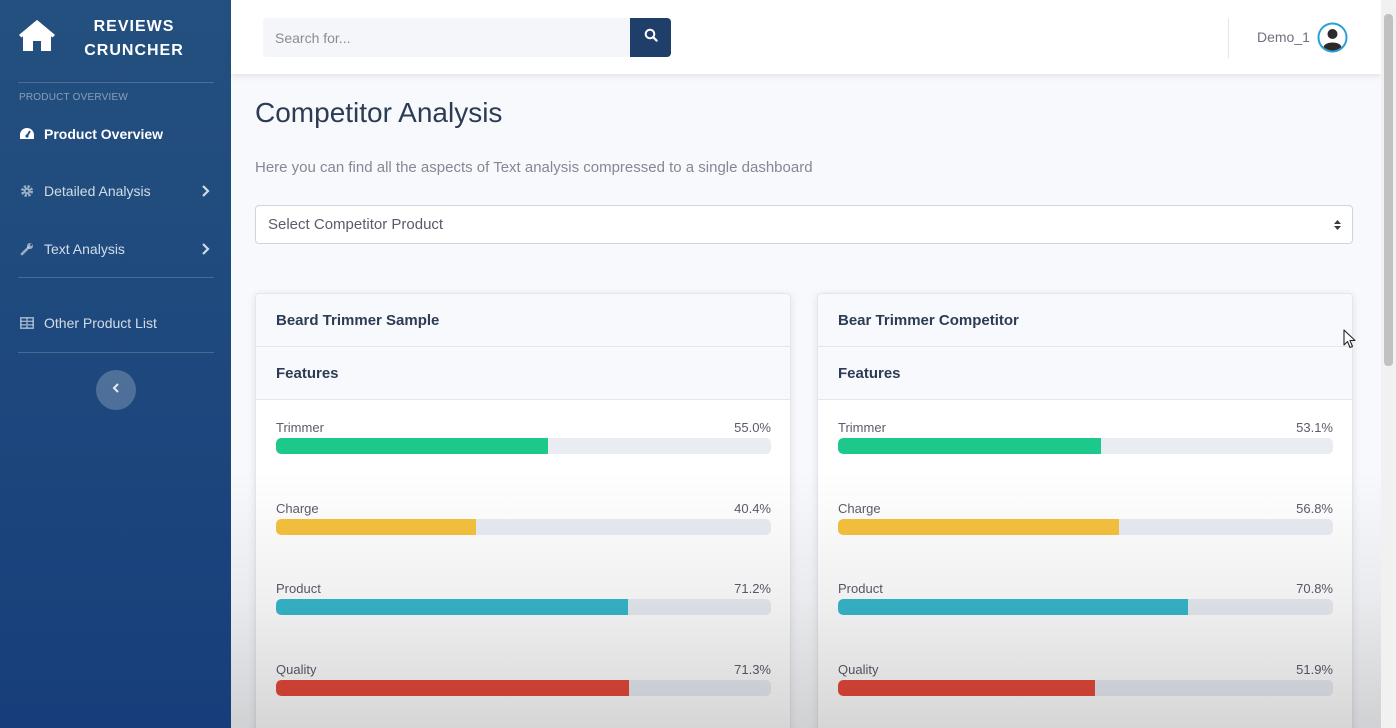 This screenshot has height=728, width=1396. I want to click on feature-percent: 40.4%, so click(752, 508).